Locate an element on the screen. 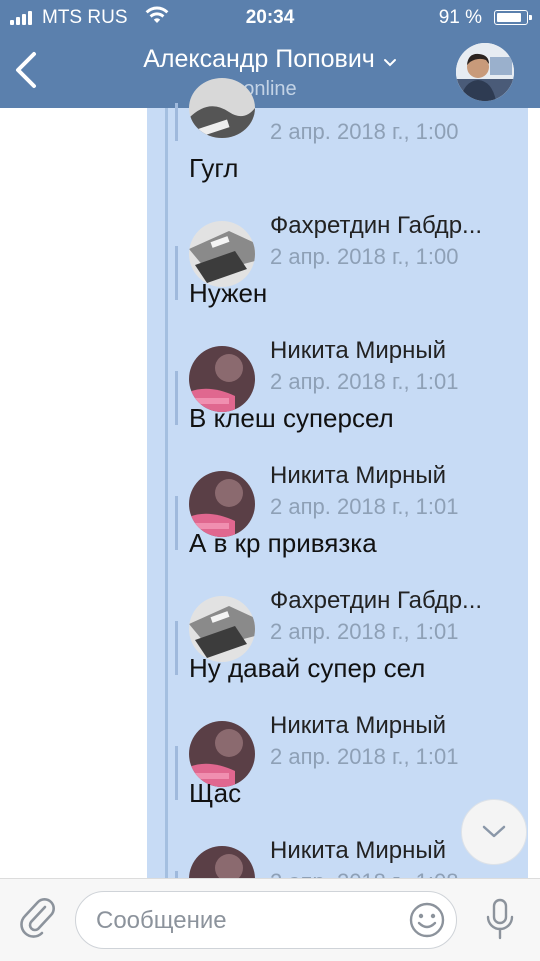 The width and height of the screenshot is (540, 961). message-text: Ну давай супер сел is located at coordinates (307, 668).